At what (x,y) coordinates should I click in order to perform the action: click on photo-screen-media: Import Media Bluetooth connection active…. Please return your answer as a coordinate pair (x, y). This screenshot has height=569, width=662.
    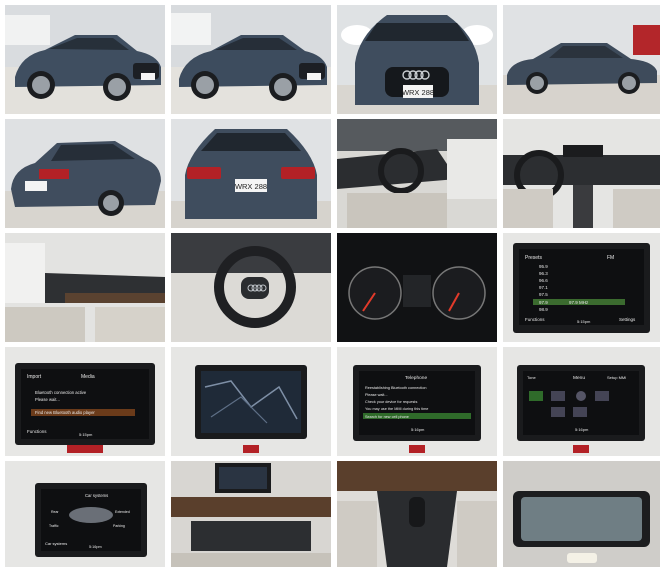
    Looking at the image, I should click on (85, 401).